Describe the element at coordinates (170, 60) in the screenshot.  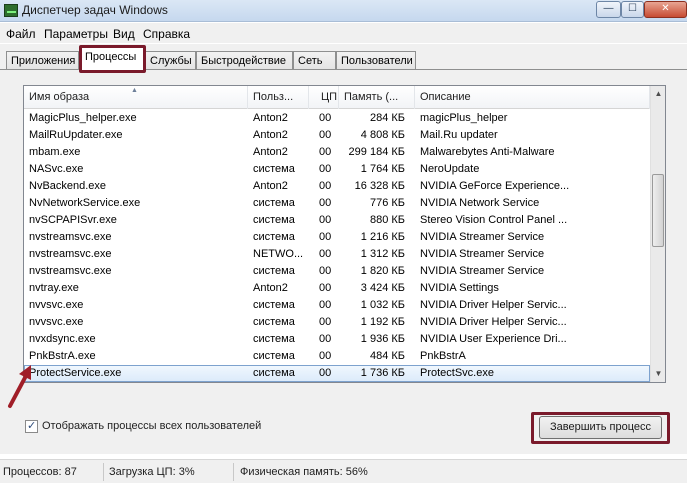
I see `tab-services: Службы` at that location.